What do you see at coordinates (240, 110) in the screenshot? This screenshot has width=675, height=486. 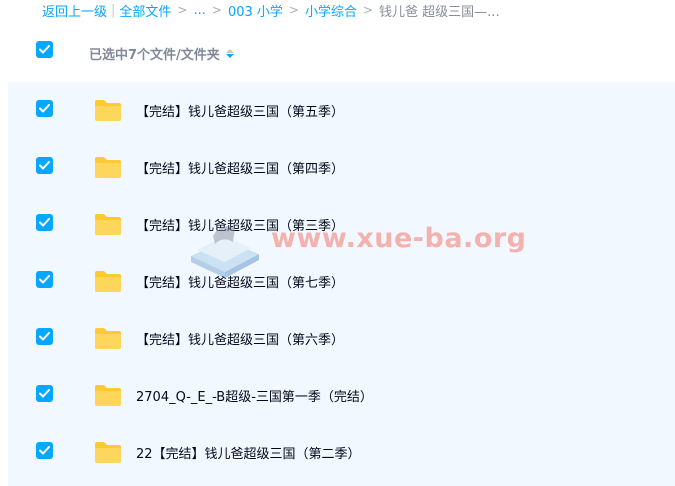 I see `file-name: 【完结】钱儿爸超级三国（第五季）` at bounding box center [240, 110].